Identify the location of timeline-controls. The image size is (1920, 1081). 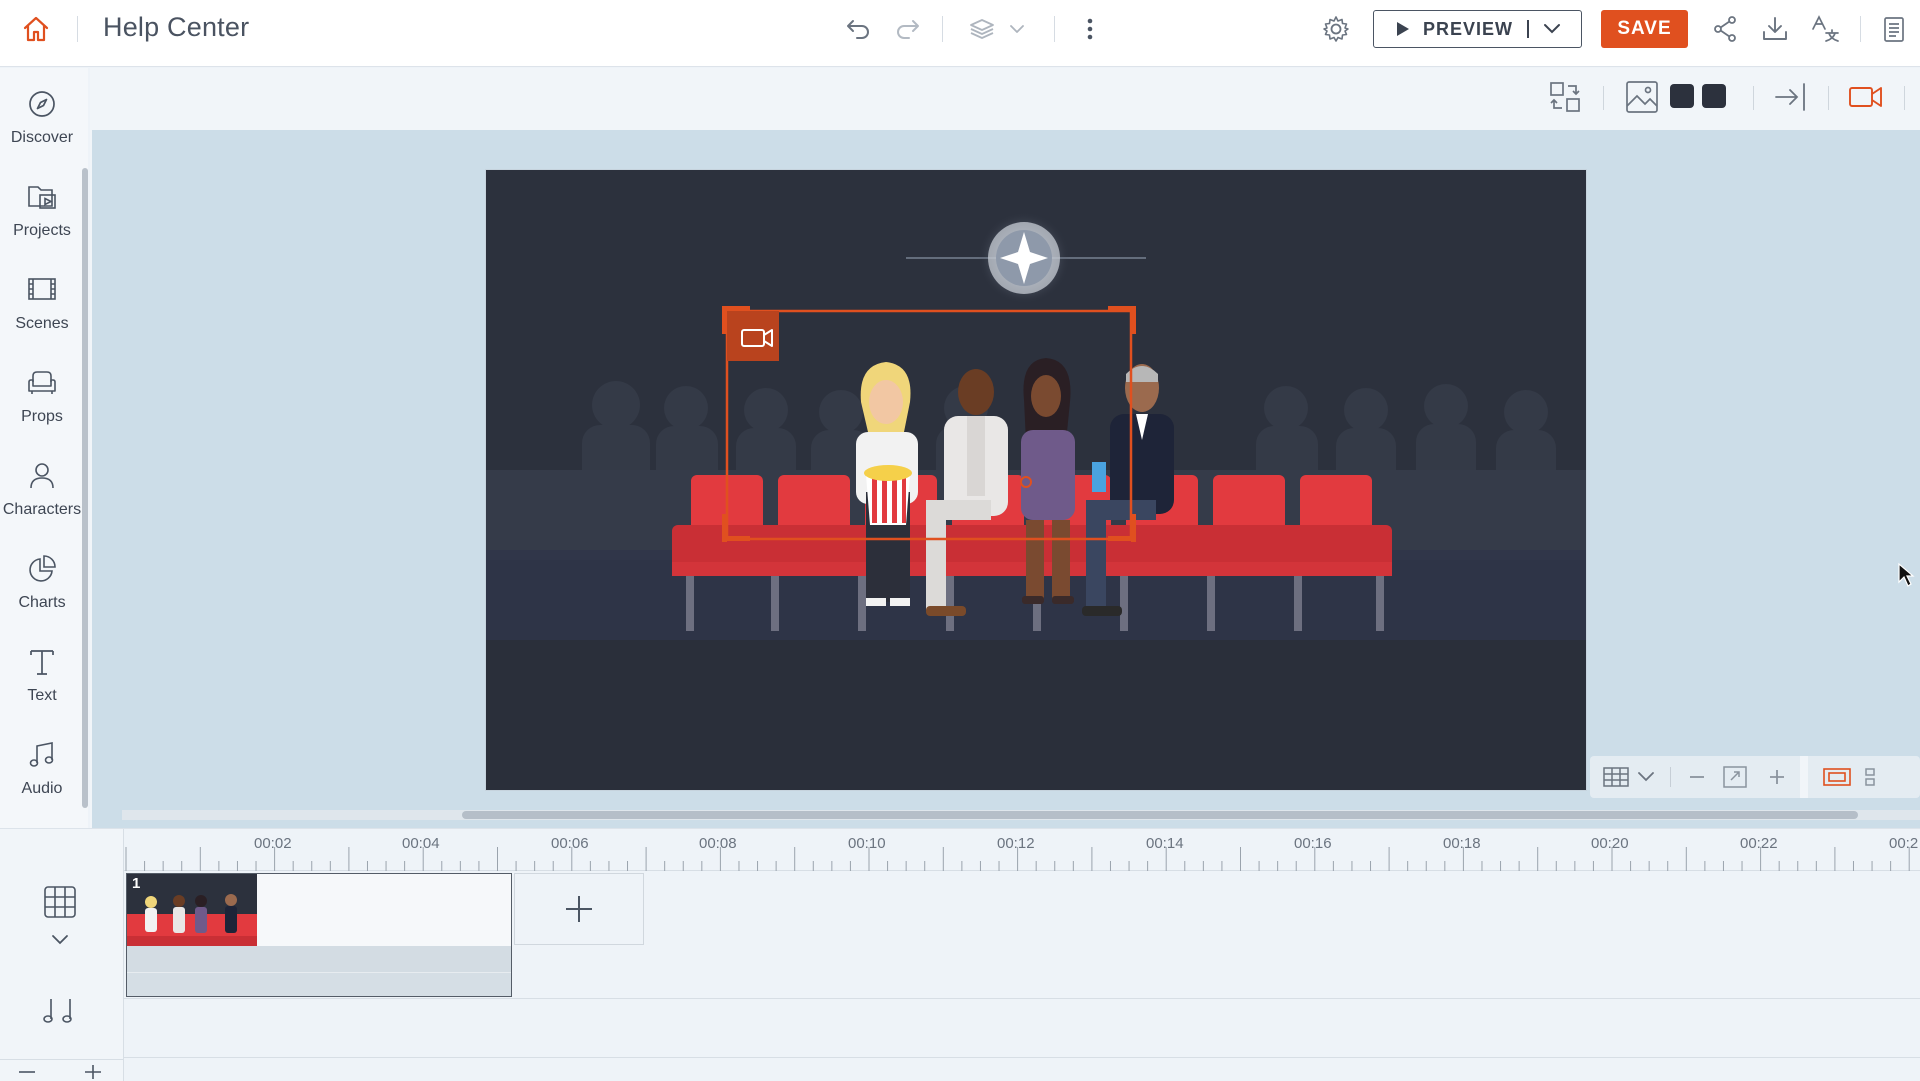
(62, 955).